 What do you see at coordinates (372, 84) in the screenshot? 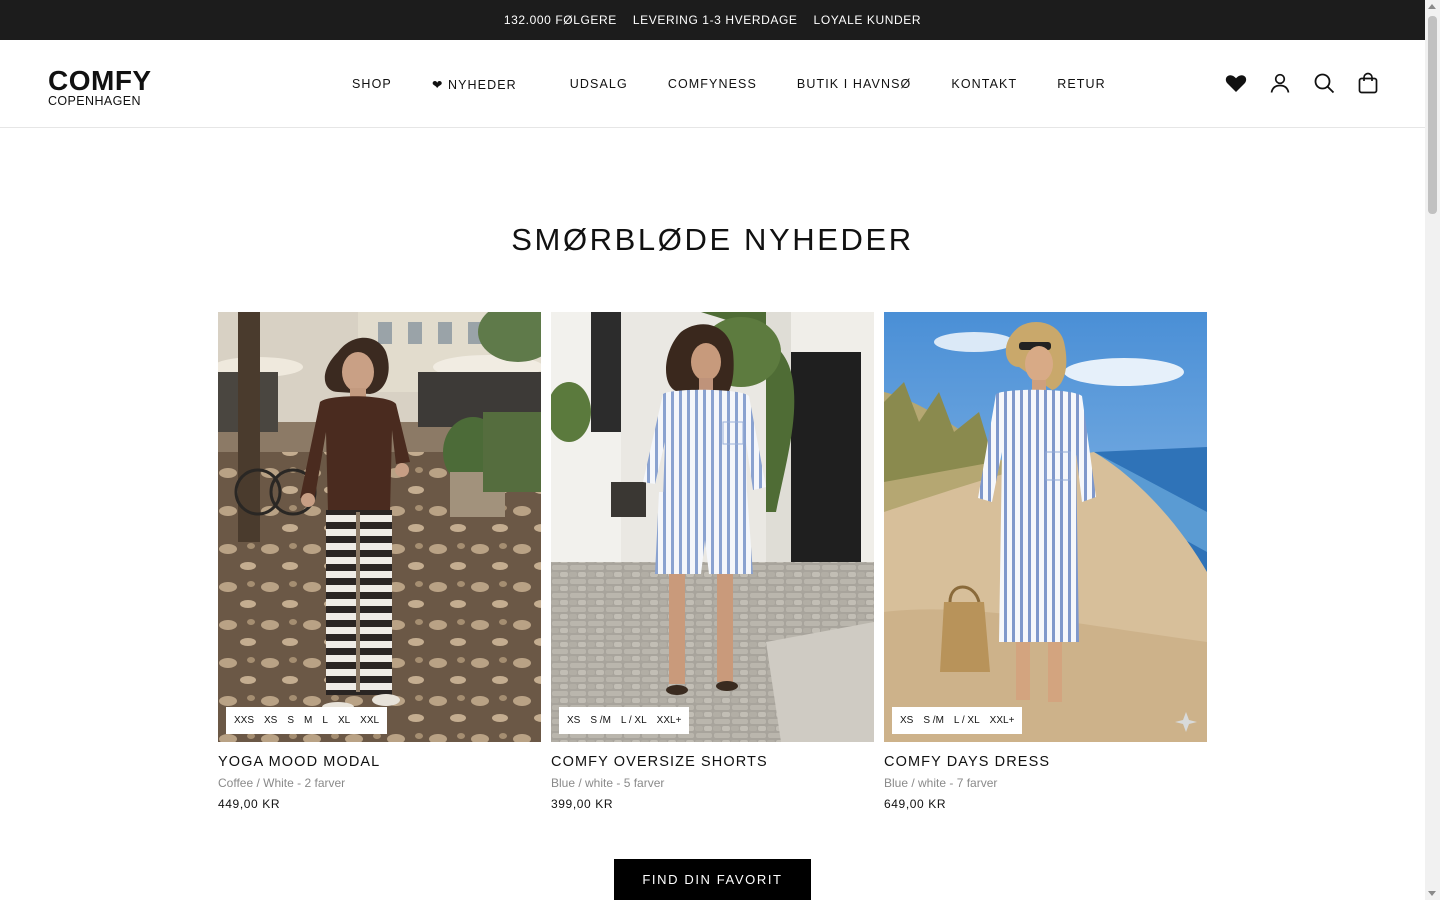
I see `nav-item-shop: SHOP` at bounding box center [372, 84].